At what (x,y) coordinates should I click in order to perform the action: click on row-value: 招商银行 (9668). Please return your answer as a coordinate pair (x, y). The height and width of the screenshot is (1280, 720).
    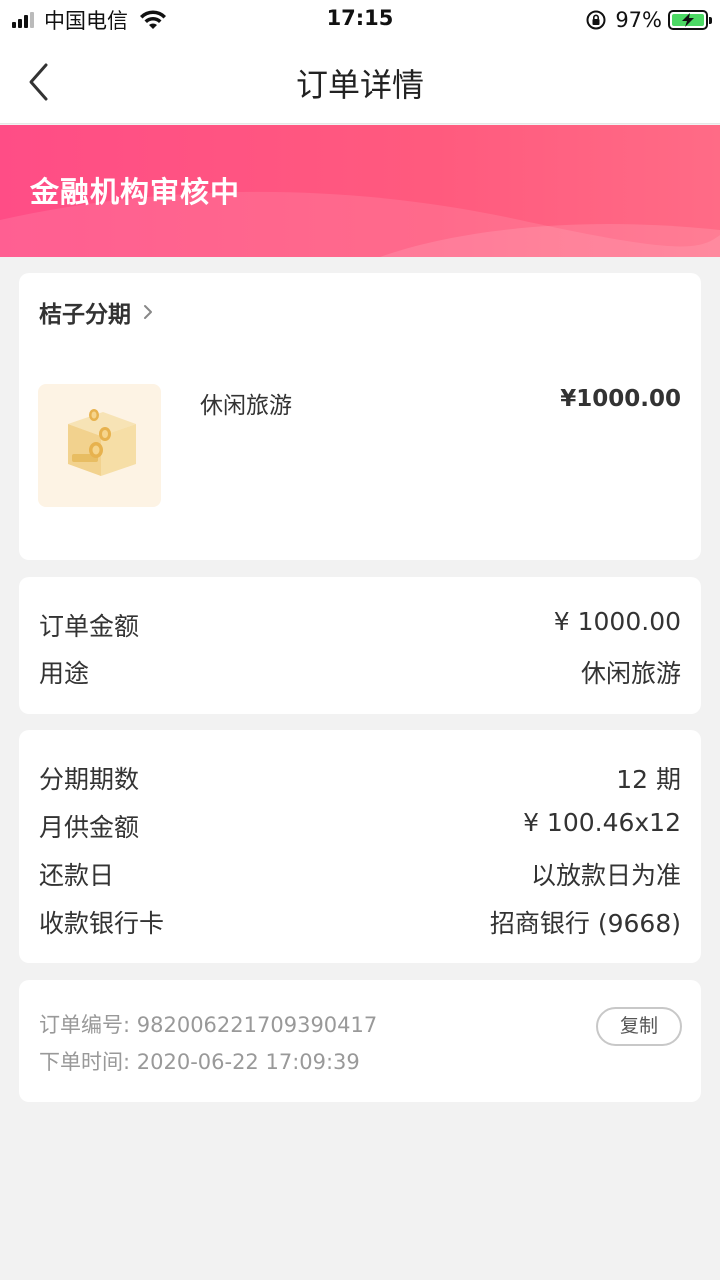
    Looking at the image, I should click on (585, 923).